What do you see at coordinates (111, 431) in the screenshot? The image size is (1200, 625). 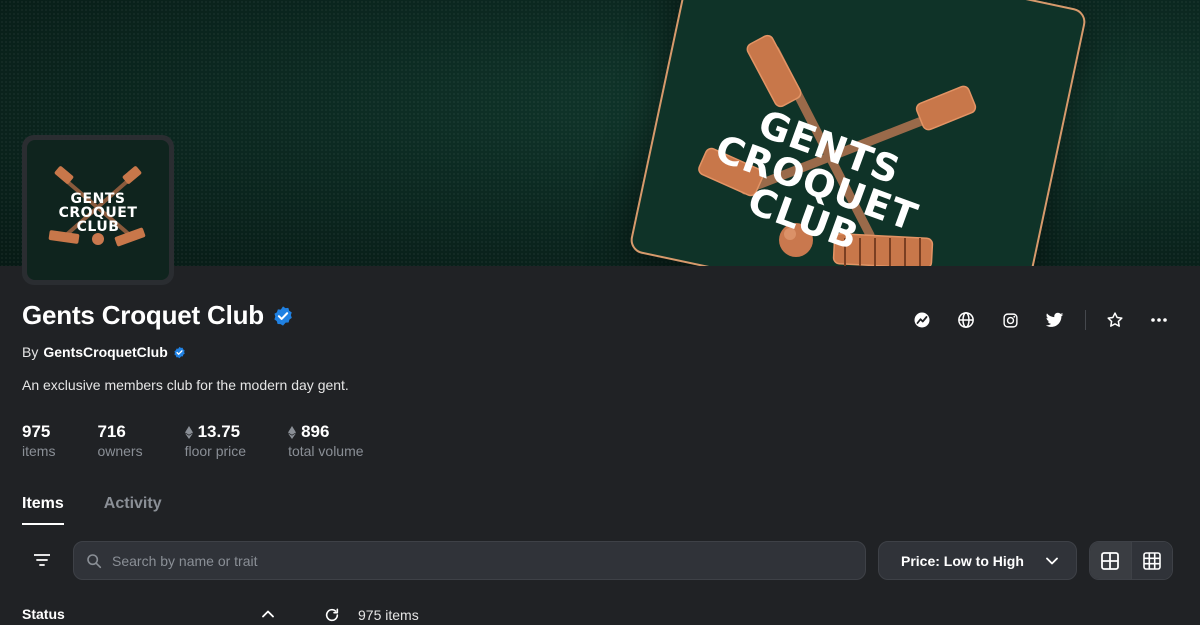 I see `stat-number: 716` at bounding box center [111, 431].